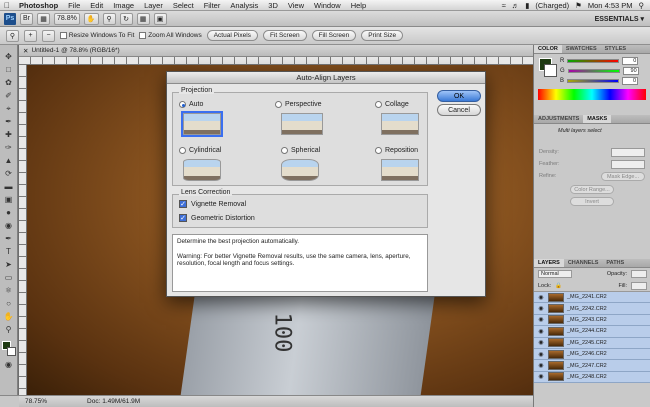  What do you see at coordinates (191, 104) in the screenshot?
I see `radio-auto: Auto` at bounding box center [191, 104].